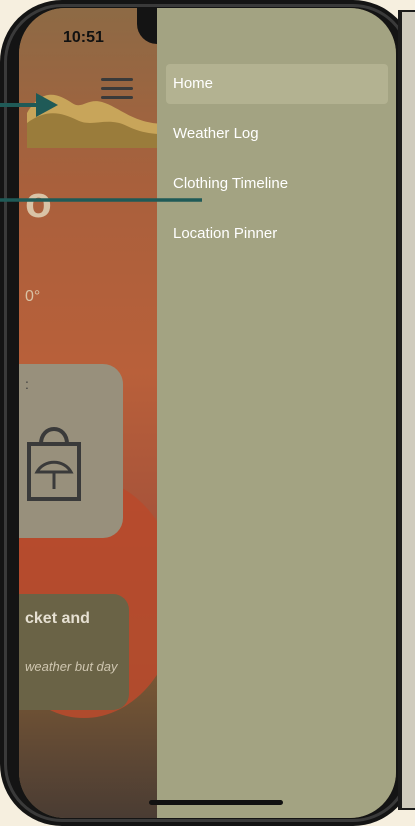 Image resolution: width=415 pixels, height=826 pixels. Describe the element at coordinates (54, 464) in the screenshot. I see `clothing-bag-icon` at that location.